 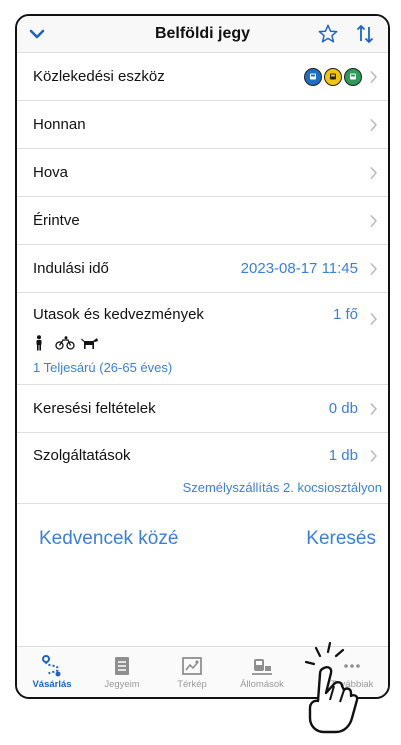 I want to click on row-label: Hova, so click(x=51, y=172).